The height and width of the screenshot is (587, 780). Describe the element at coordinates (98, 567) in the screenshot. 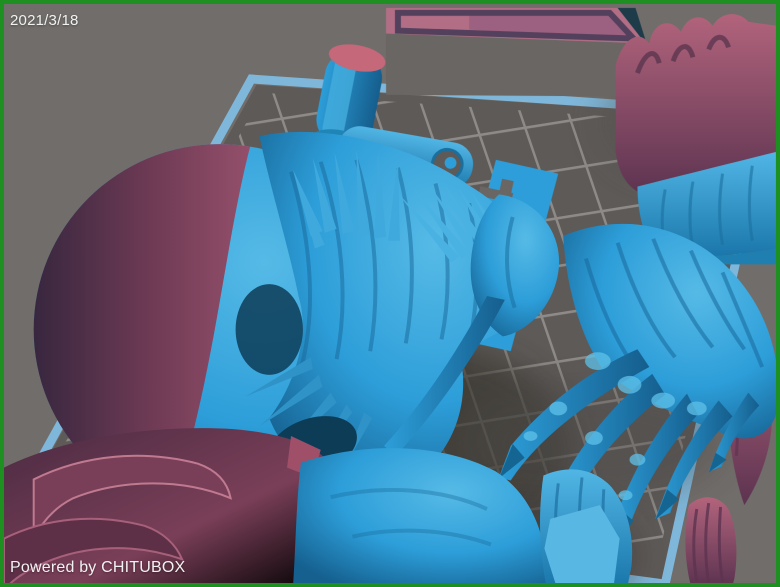

I see `powered-by-watermark: Powered by CHITUBOX` at that location.